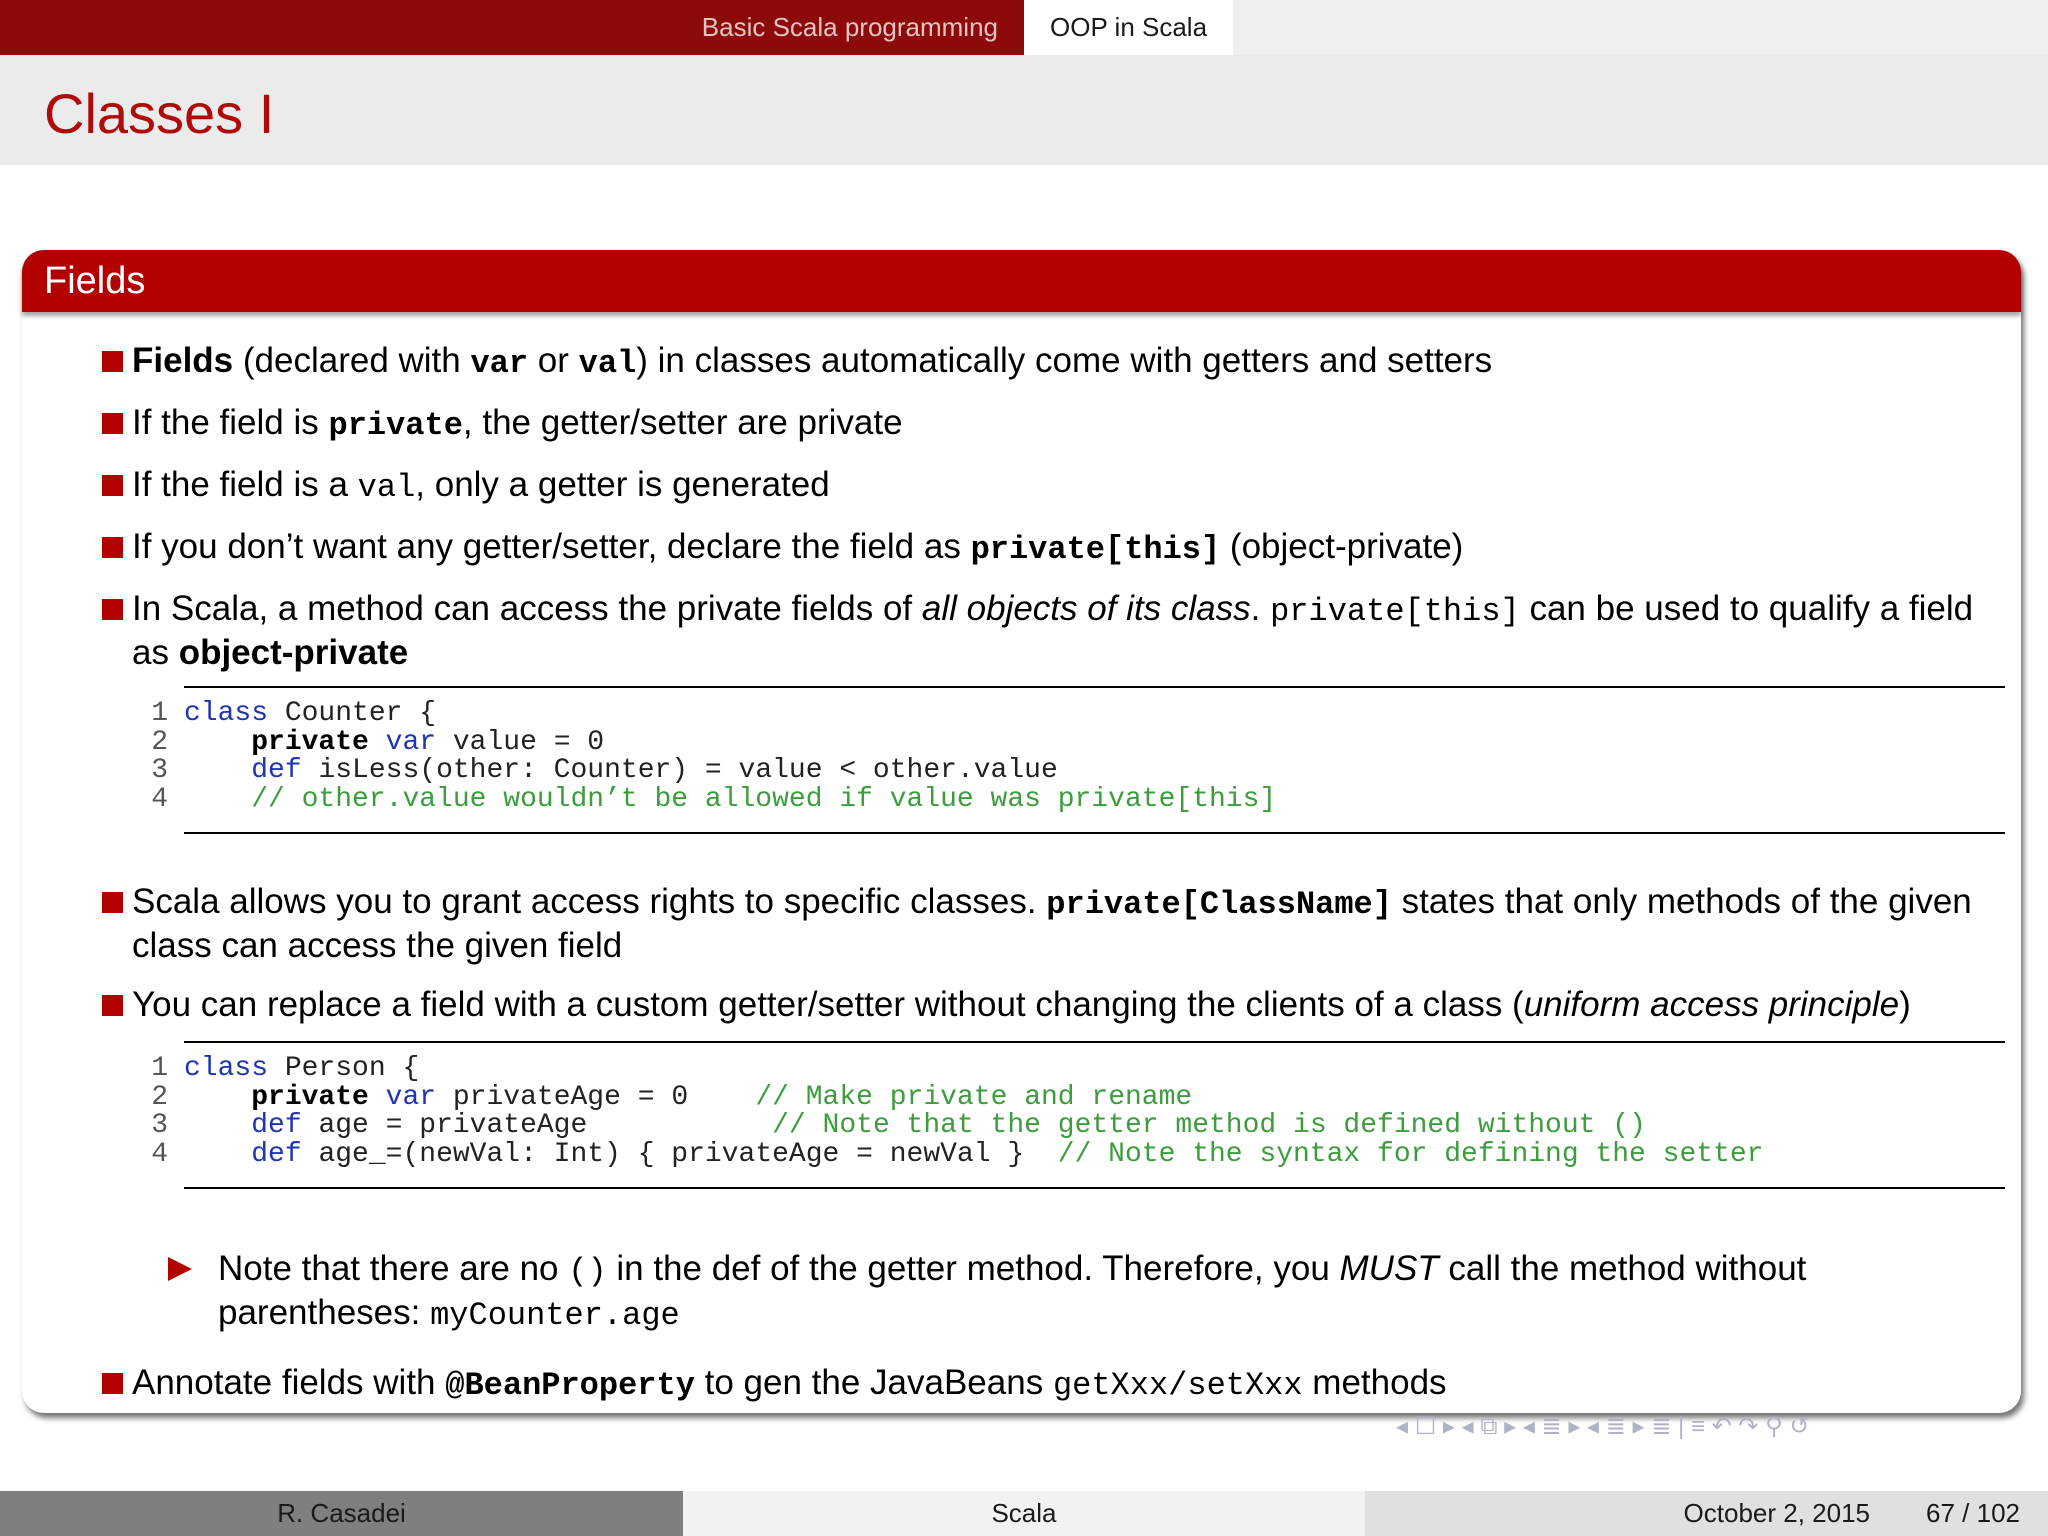 The image size is (2048, 1536). I want to click on nav-right-panel: OOP in Scala, so click(1536, 27).